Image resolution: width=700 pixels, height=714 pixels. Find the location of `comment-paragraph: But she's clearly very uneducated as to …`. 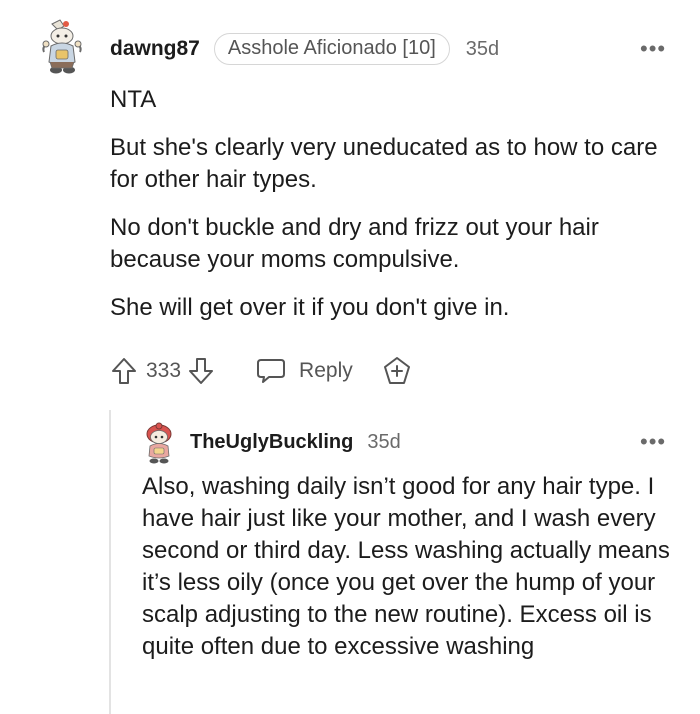

comment-paragraph: But she's clearly very uneducated as to … is located at coordinates (384, 163).